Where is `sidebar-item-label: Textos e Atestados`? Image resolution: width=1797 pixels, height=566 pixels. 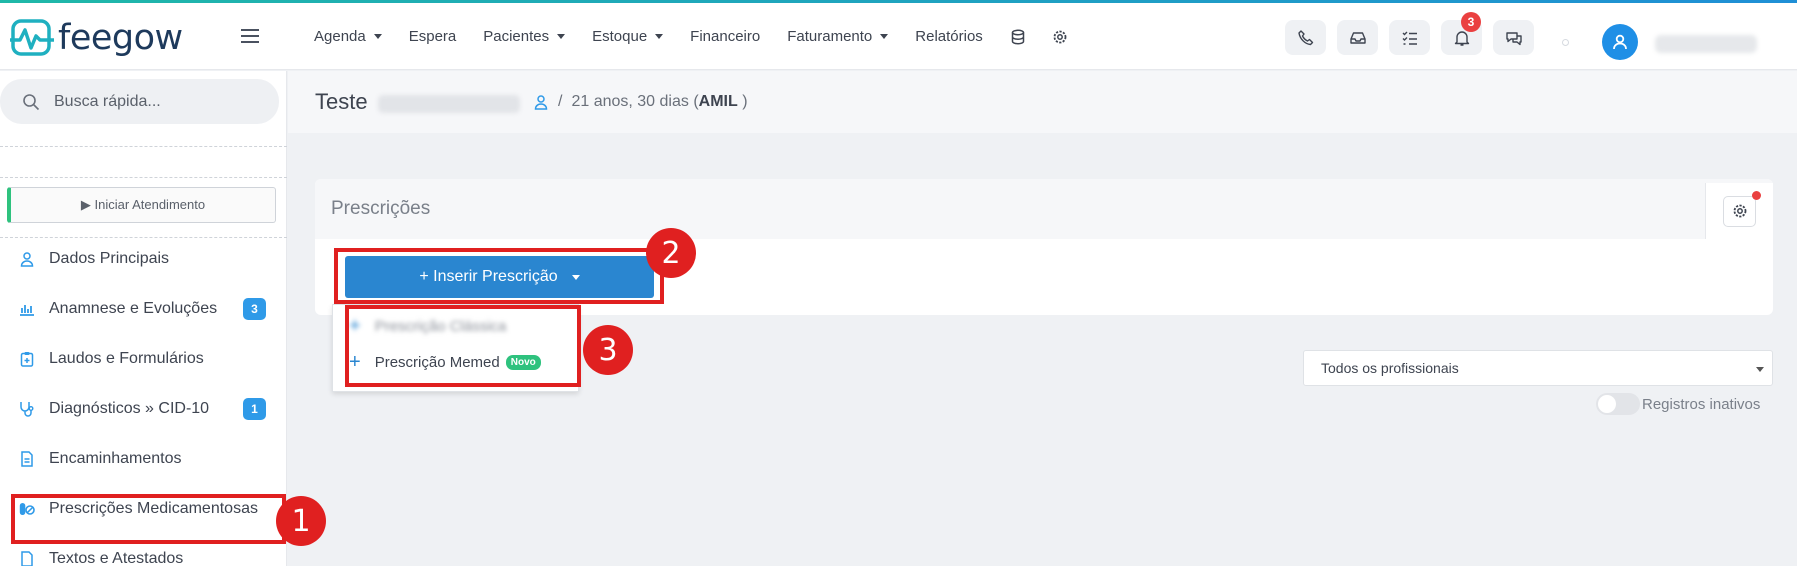
sidebar-item-label: Textos e Atestados is located at coordinates (116, 558).